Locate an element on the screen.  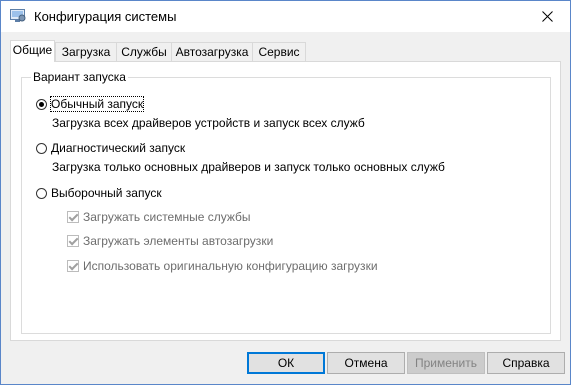
ok-button: ОК is located at coordinates (286, 363).